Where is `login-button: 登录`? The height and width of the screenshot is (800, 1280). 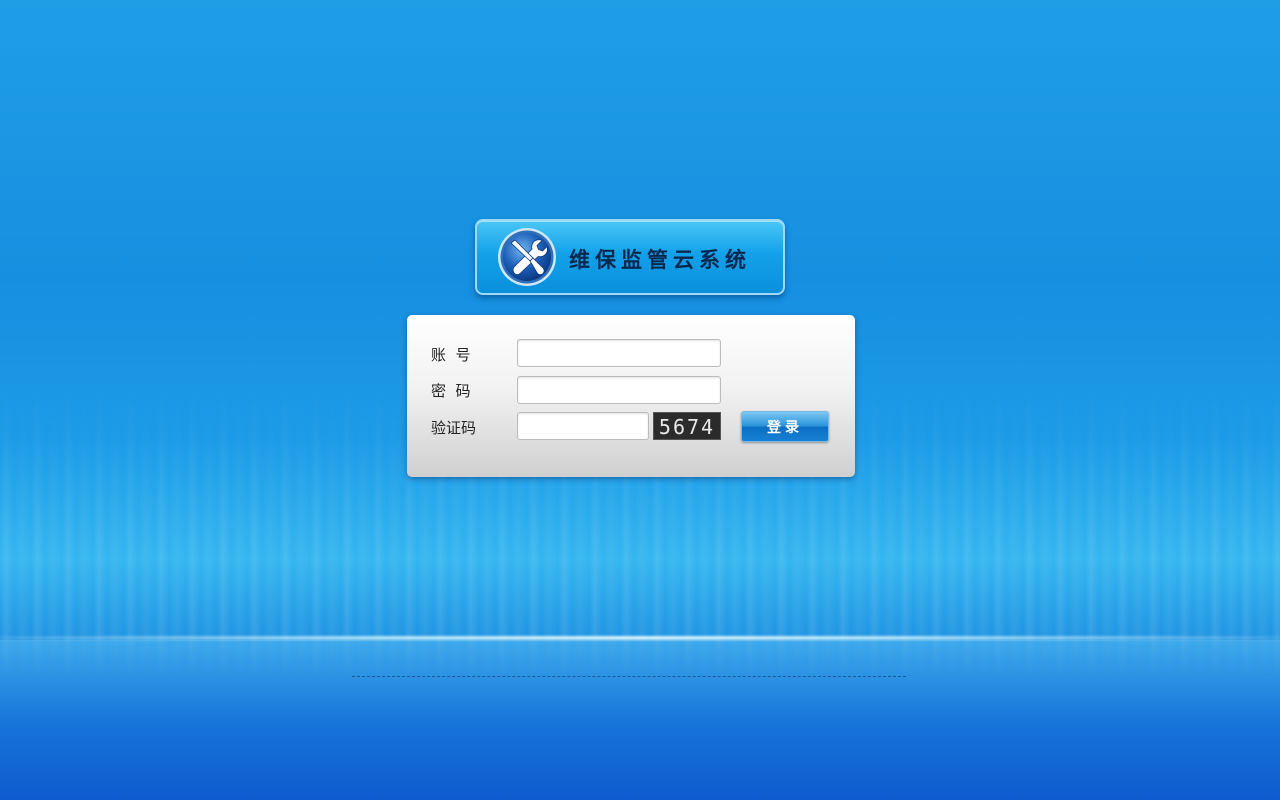 login-button: 登录 is located at coordinates (785, 426).